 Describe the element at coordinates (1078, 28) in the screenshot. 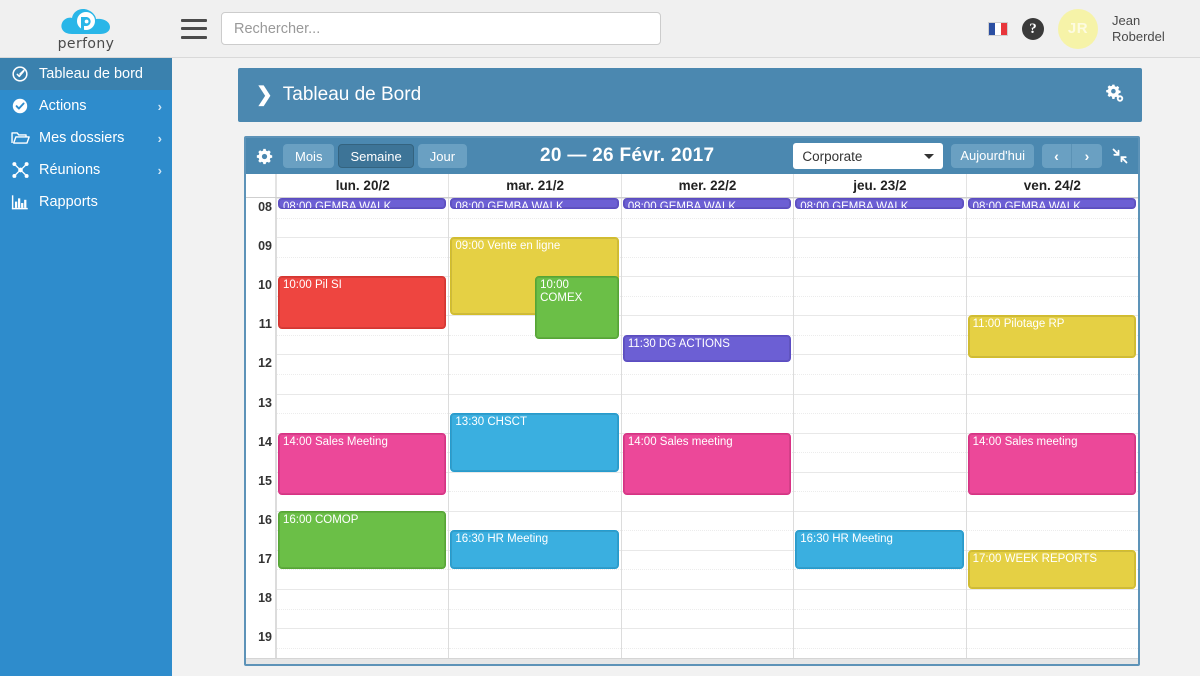

I see `avatar: JR` at that location.